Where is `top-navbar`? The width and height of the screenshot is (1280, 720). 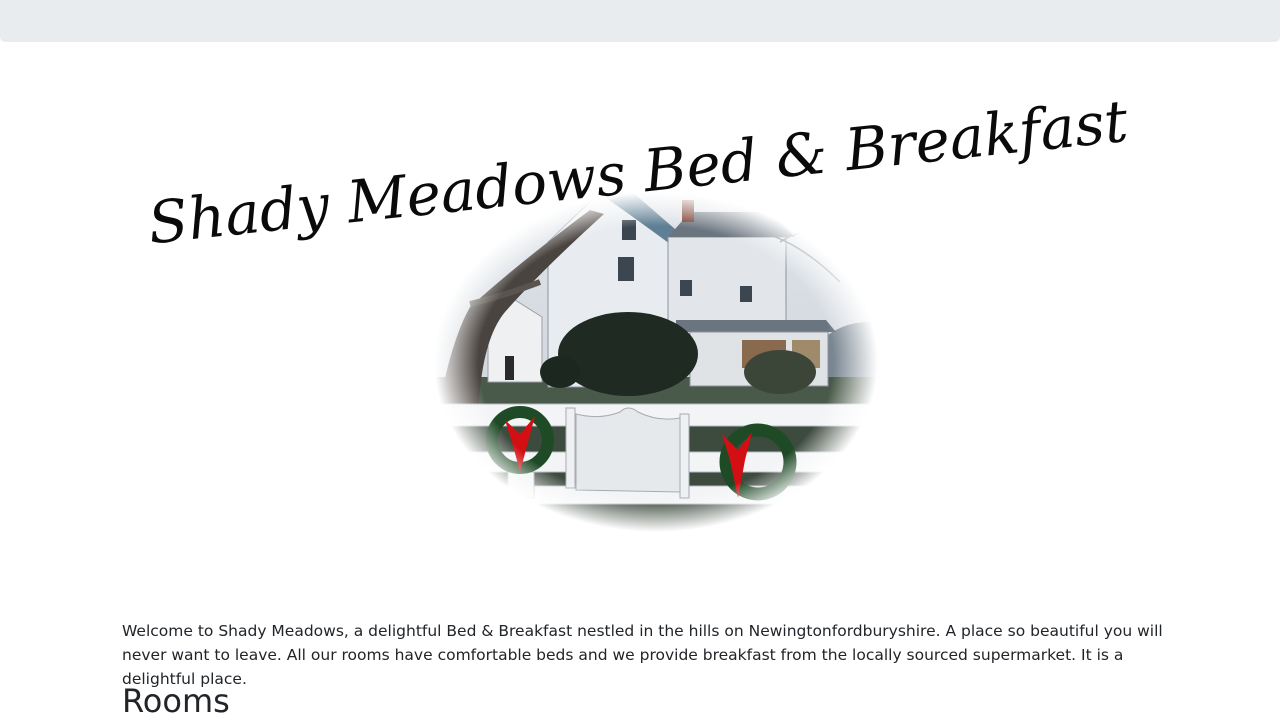 top-navbar is located at coordinates (640, 21).